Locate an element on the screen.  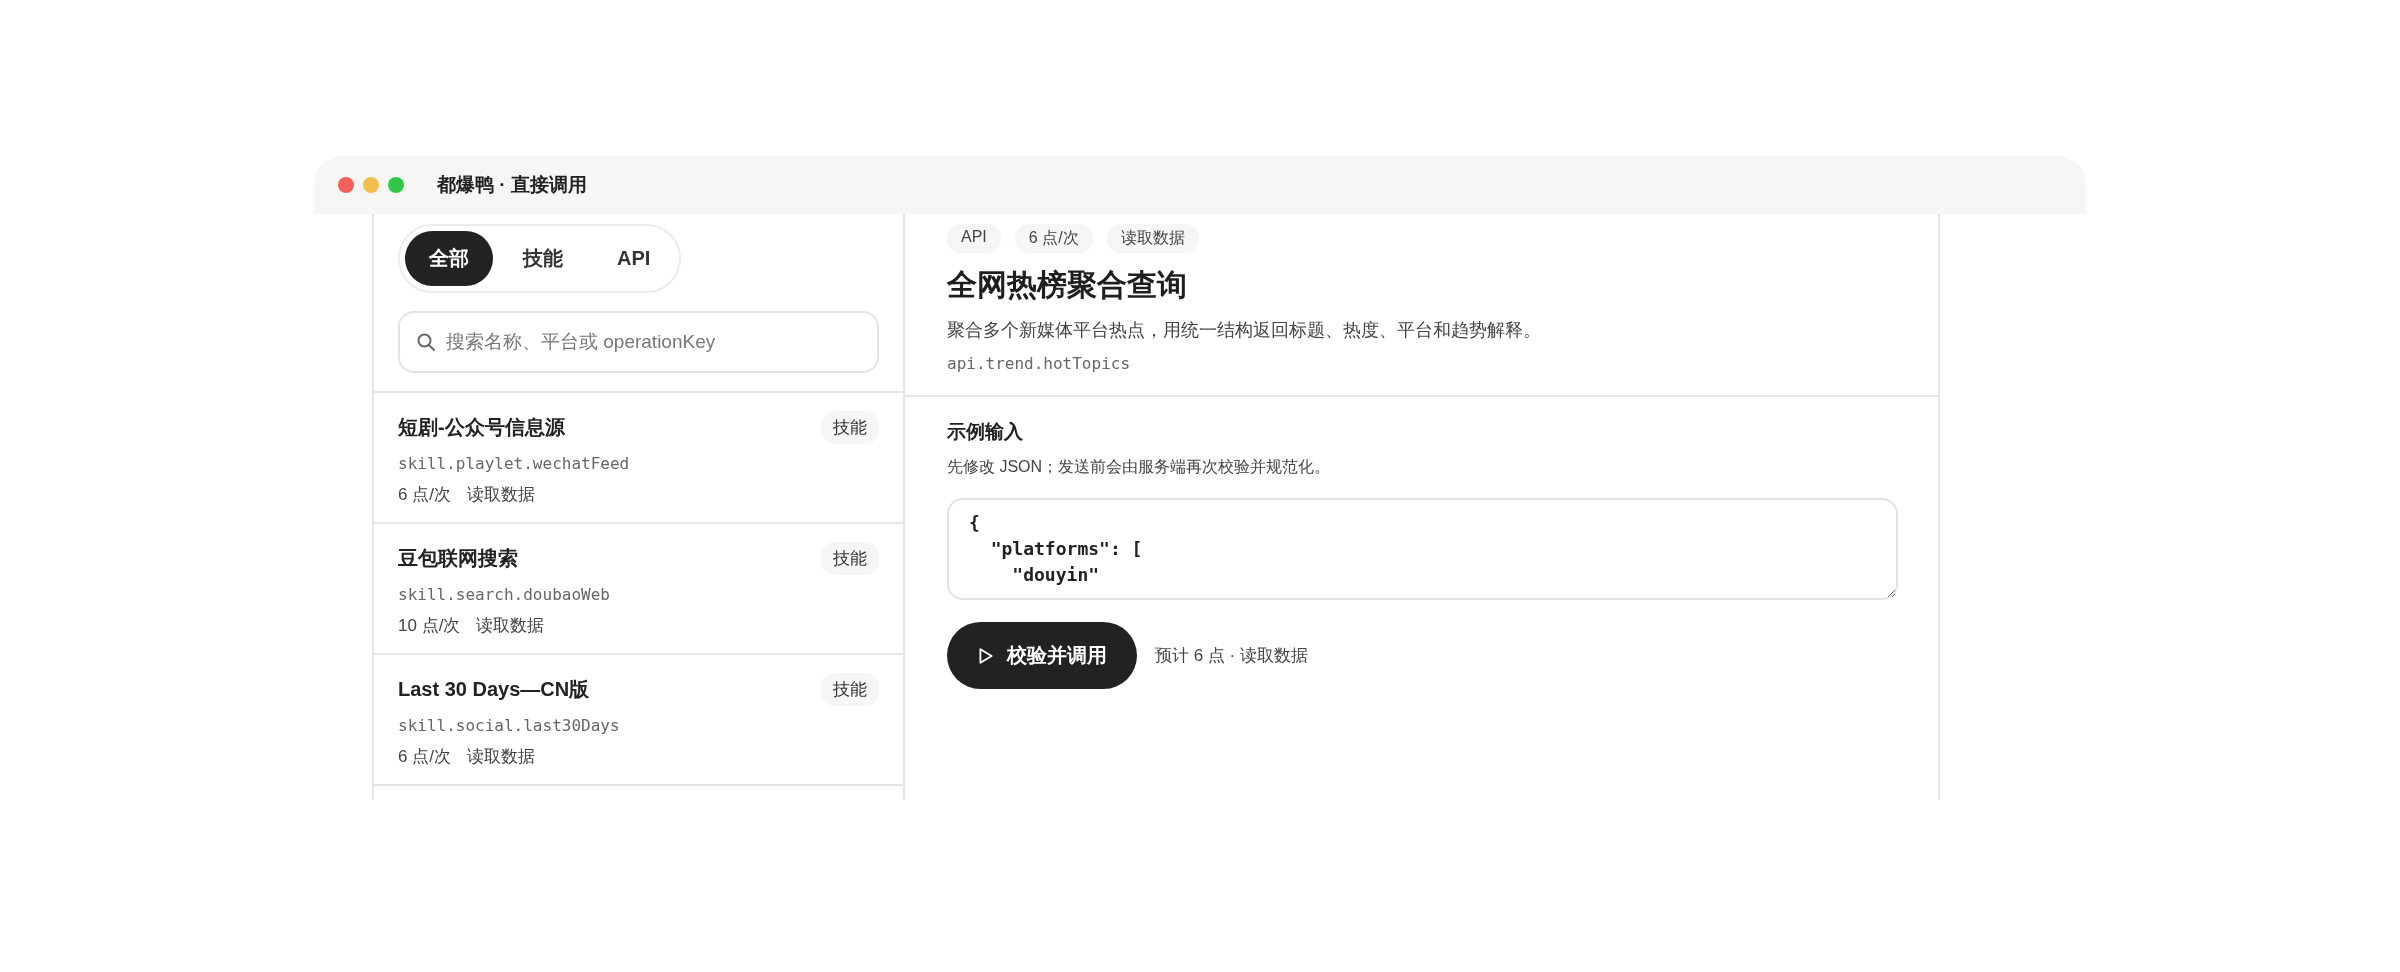
json-input-field: { "platforms": [ "douyin" is located at coordinates (1422, 549).